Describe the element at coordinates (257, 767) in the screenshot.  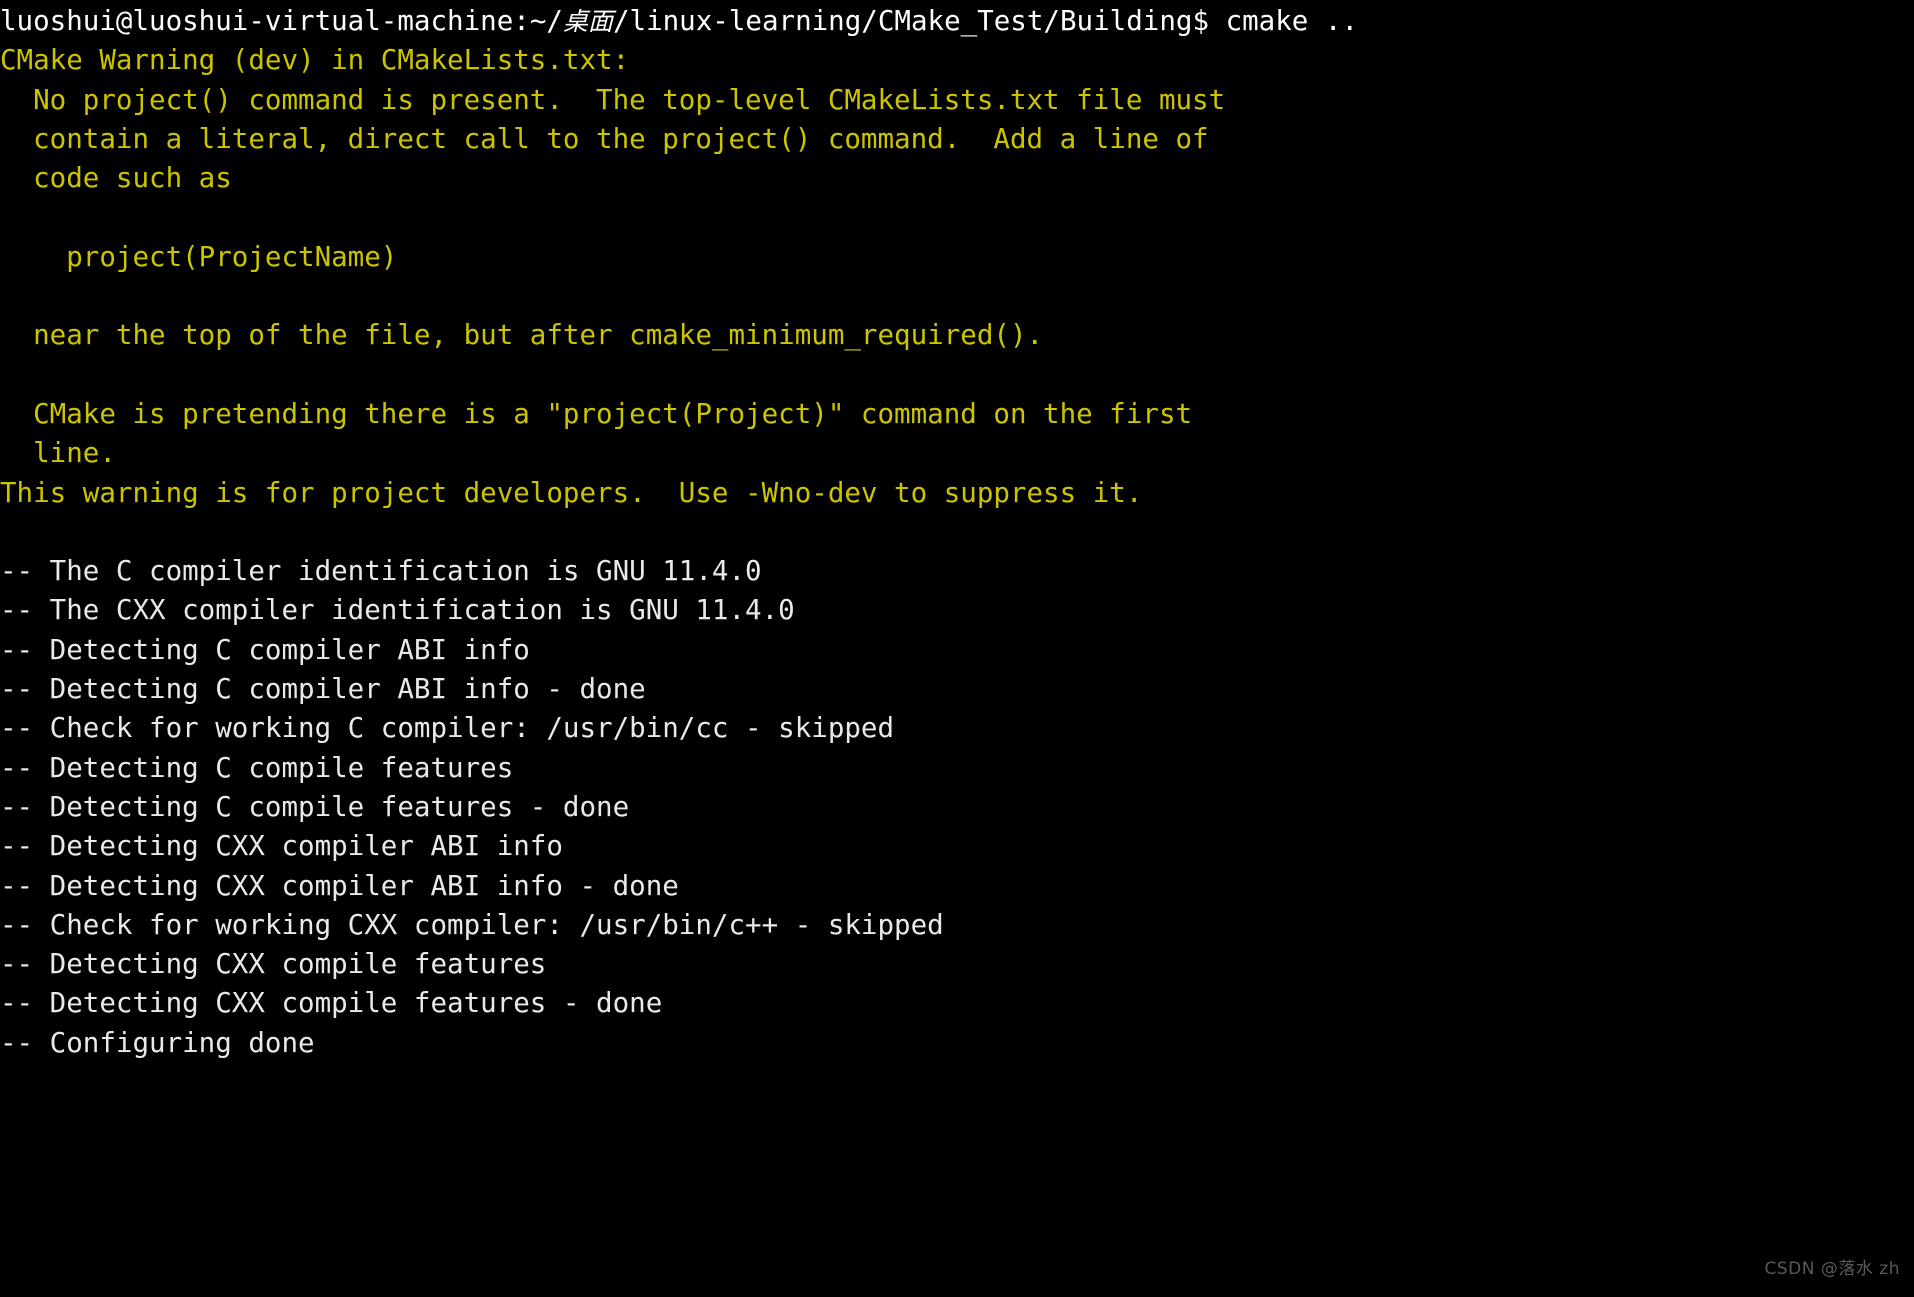
I see `terminal-line: -- Detecting C compile features` at that location.